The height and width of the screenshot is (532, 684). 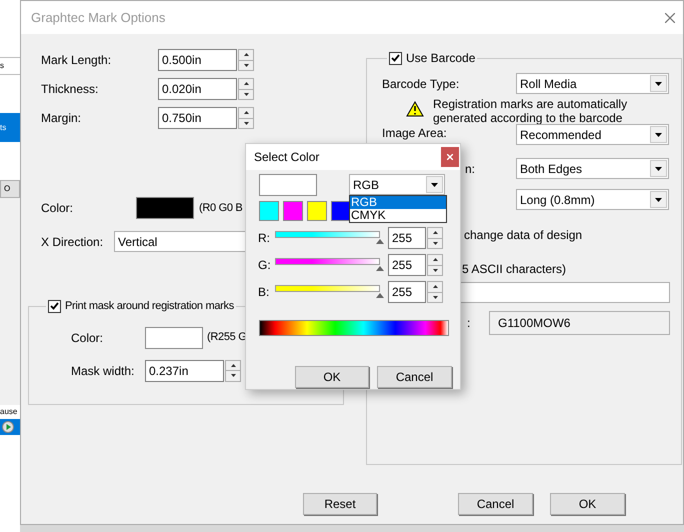 I want to click on close-button, so click(x=450, y=157).